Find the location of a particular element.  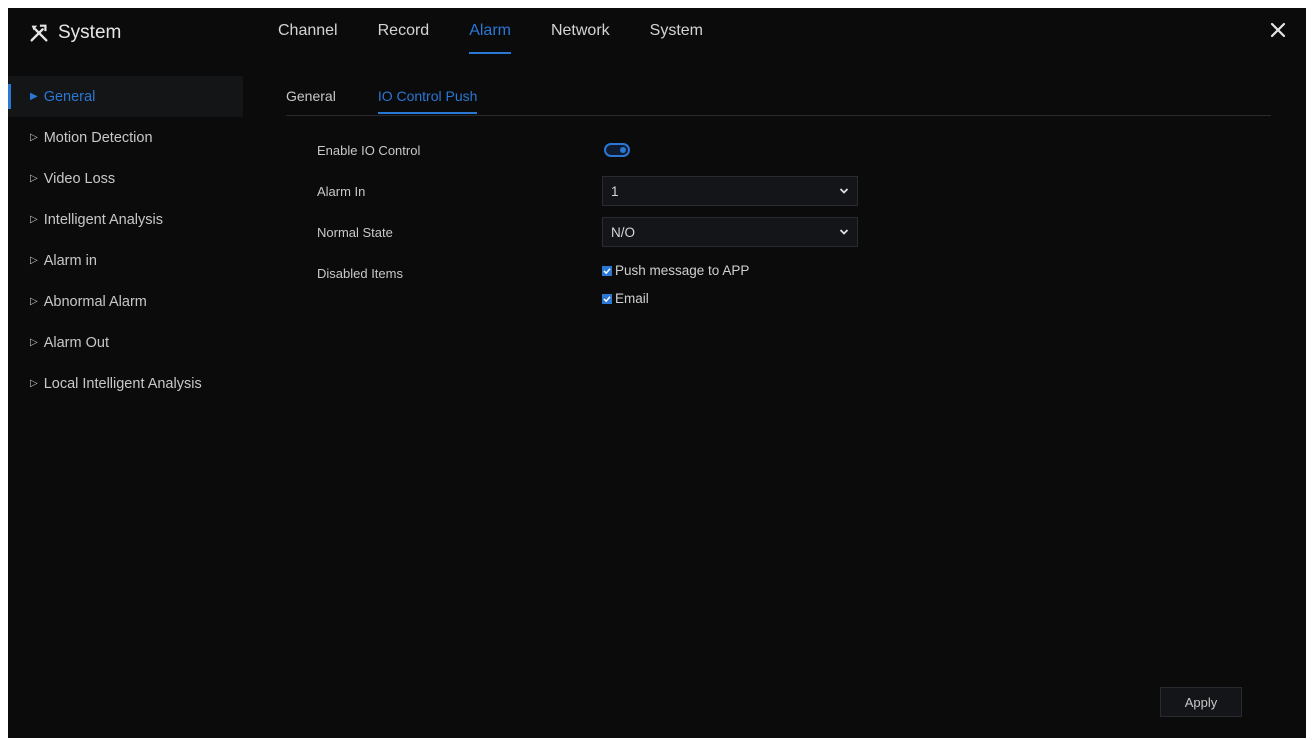

sidebar-item-local-intelligent-analysis: ▷ Local Intelligent Analysis is located at coordinates (125, 383).